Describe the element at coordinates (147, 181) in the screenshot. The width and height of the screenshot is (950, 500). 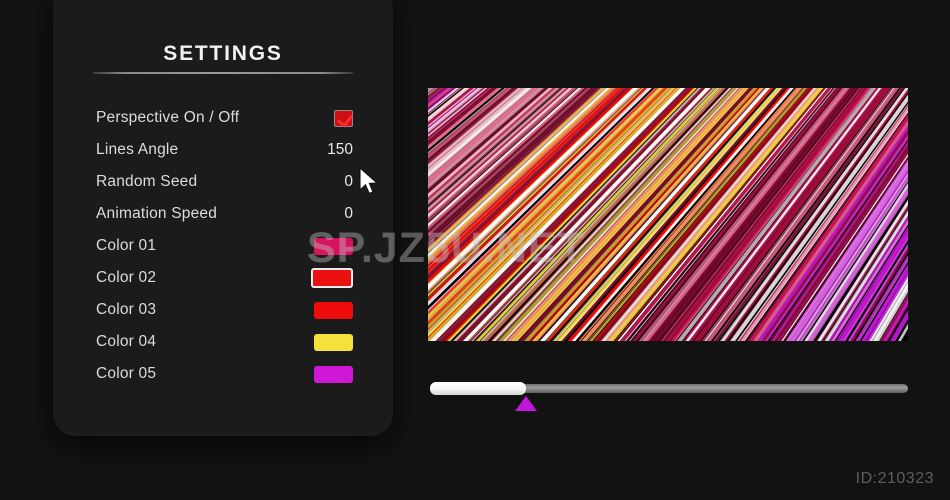
I see `setting-label-random-seed: Random Seed` at that location.